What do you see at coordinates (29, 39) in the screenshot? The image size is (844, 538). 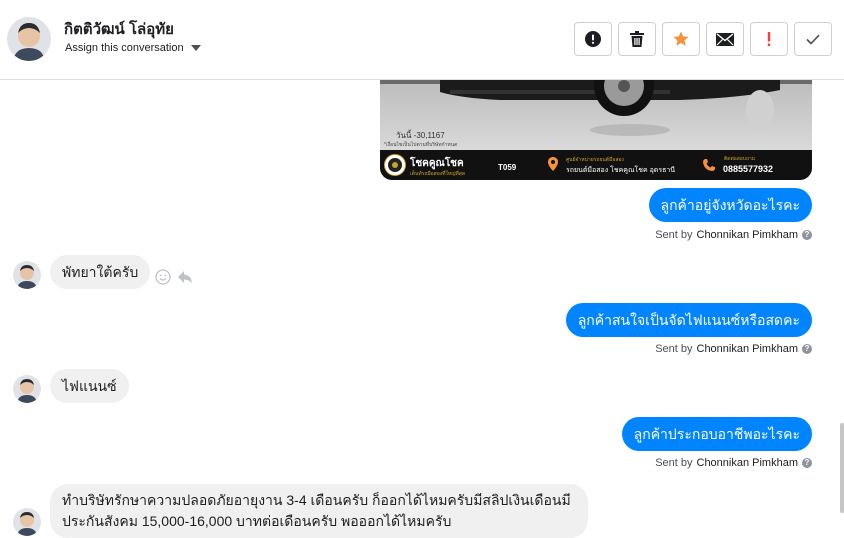 I see `contact-avatar` at bounding box center [29, 39].